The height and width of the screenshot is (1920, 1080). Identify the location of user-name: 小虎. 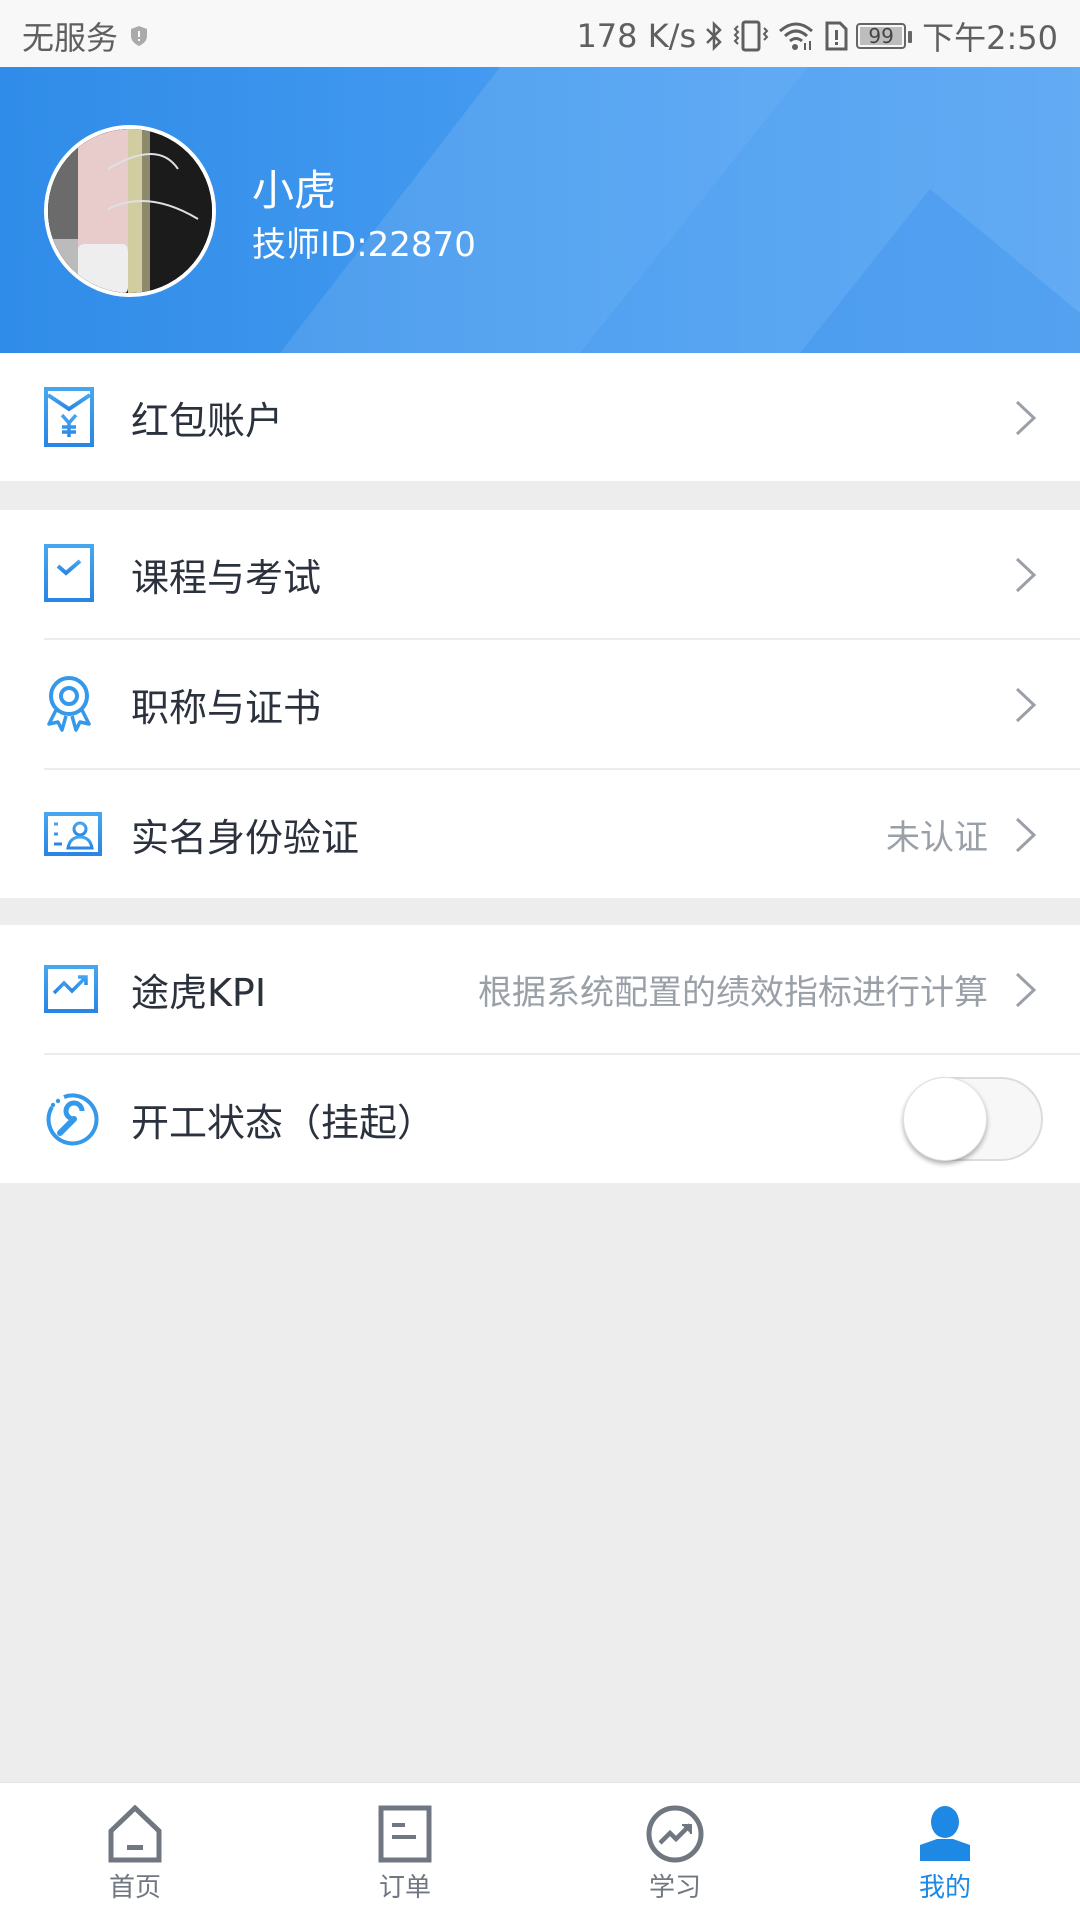
(294, 190).